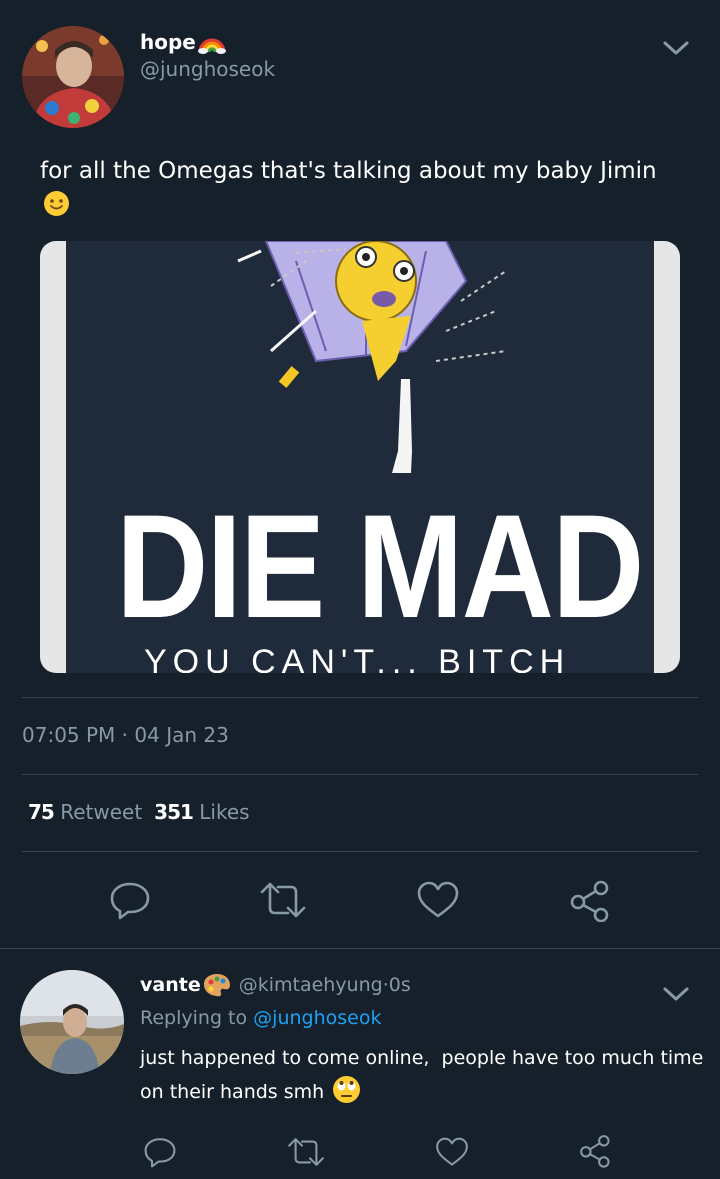  What do you see at coordinates (207, 69) in the screenshot?
I see `author-handle: @junghoseok` at bounding box center [207, 69].